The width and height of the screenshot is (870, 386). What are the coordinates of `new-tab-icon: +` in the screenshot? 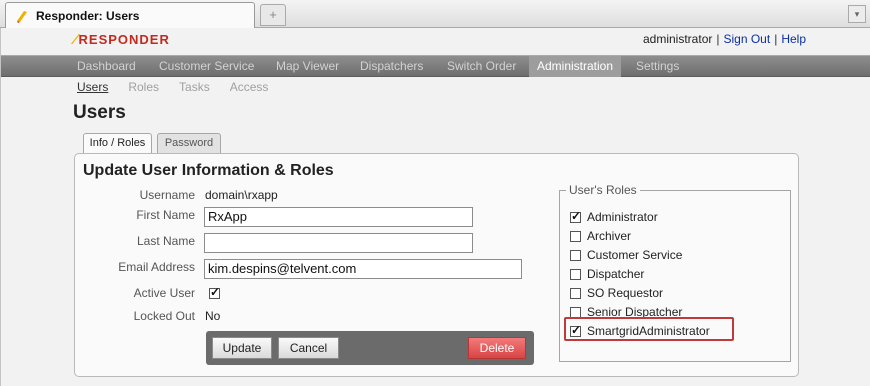 It's located at (273, 15).